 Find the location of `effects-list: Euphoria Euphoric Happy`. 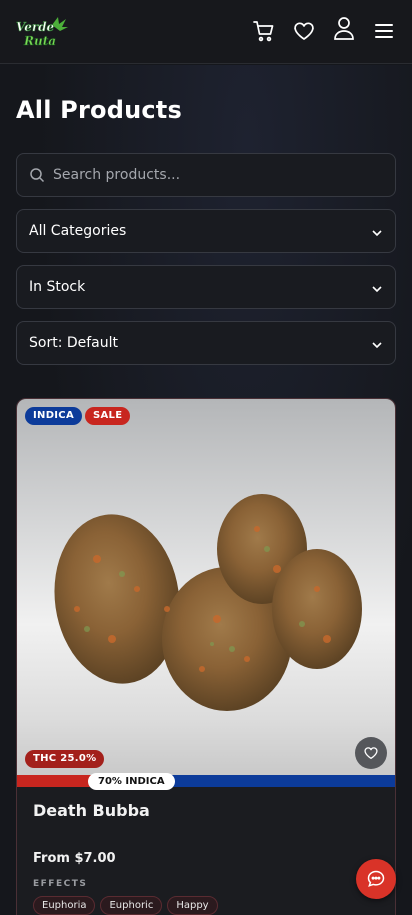

effects-list: Euphoria Euphoric Happy is located at coordinates (125, 905).